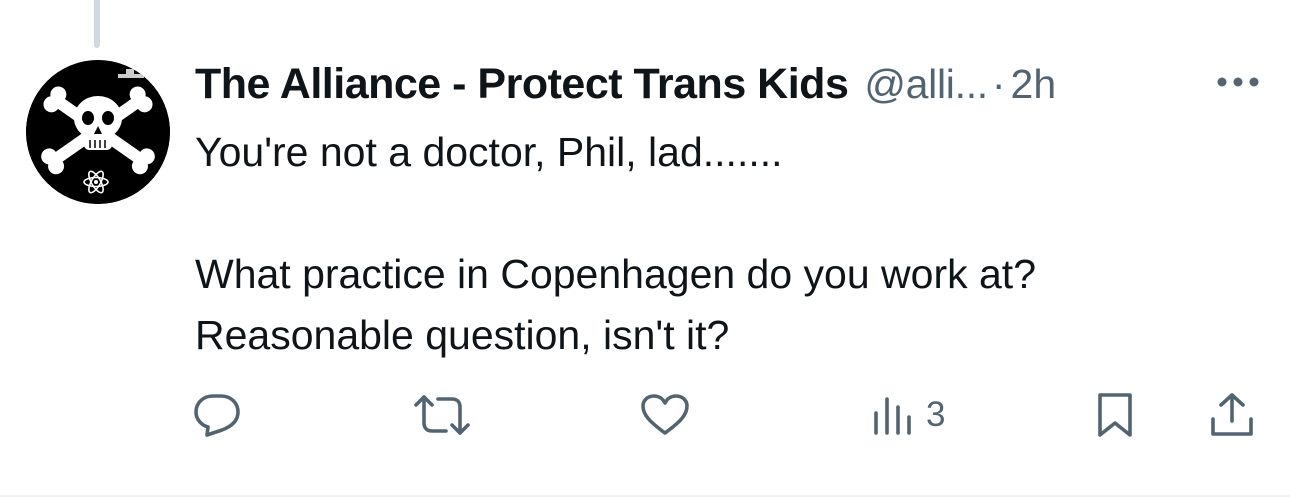 Image resolution: width=1290 pixels, height=497 pixels. I want to click on reply-icon, so click(217, 415).